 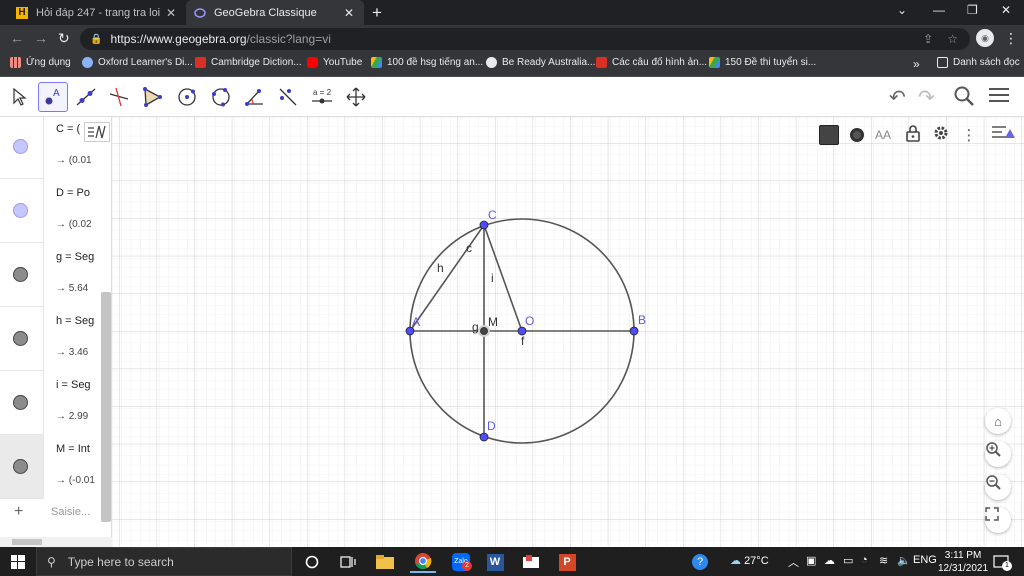 I want to click on style-bar-toggle-icon, so click(x=1004, y=135).